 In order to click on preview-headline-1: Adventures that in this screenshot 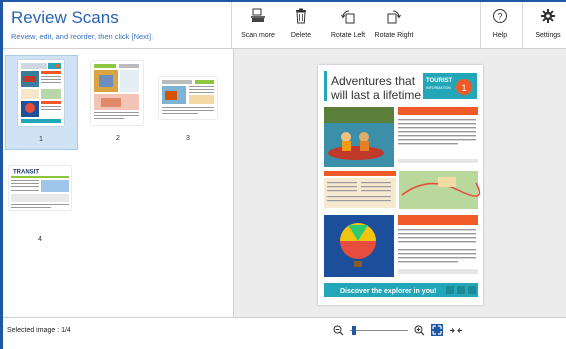, I will do `click(373, 81)`.